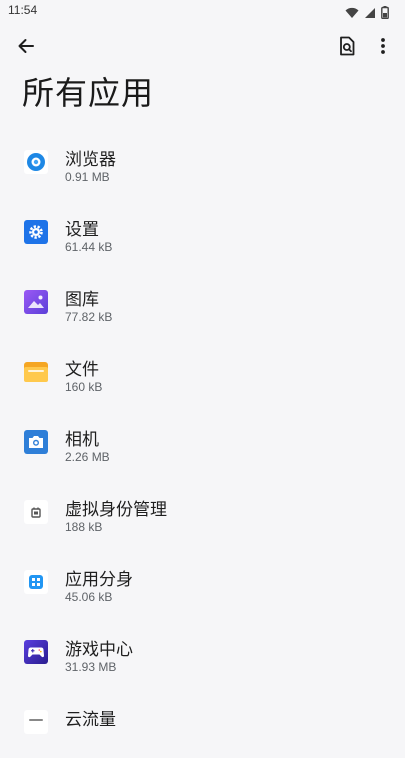 Image resolution: width=405 pixels, height=758 pixels. Describe the element at coordinates (36, 652) in the screenshot. I see `game-center-icon` at that location.